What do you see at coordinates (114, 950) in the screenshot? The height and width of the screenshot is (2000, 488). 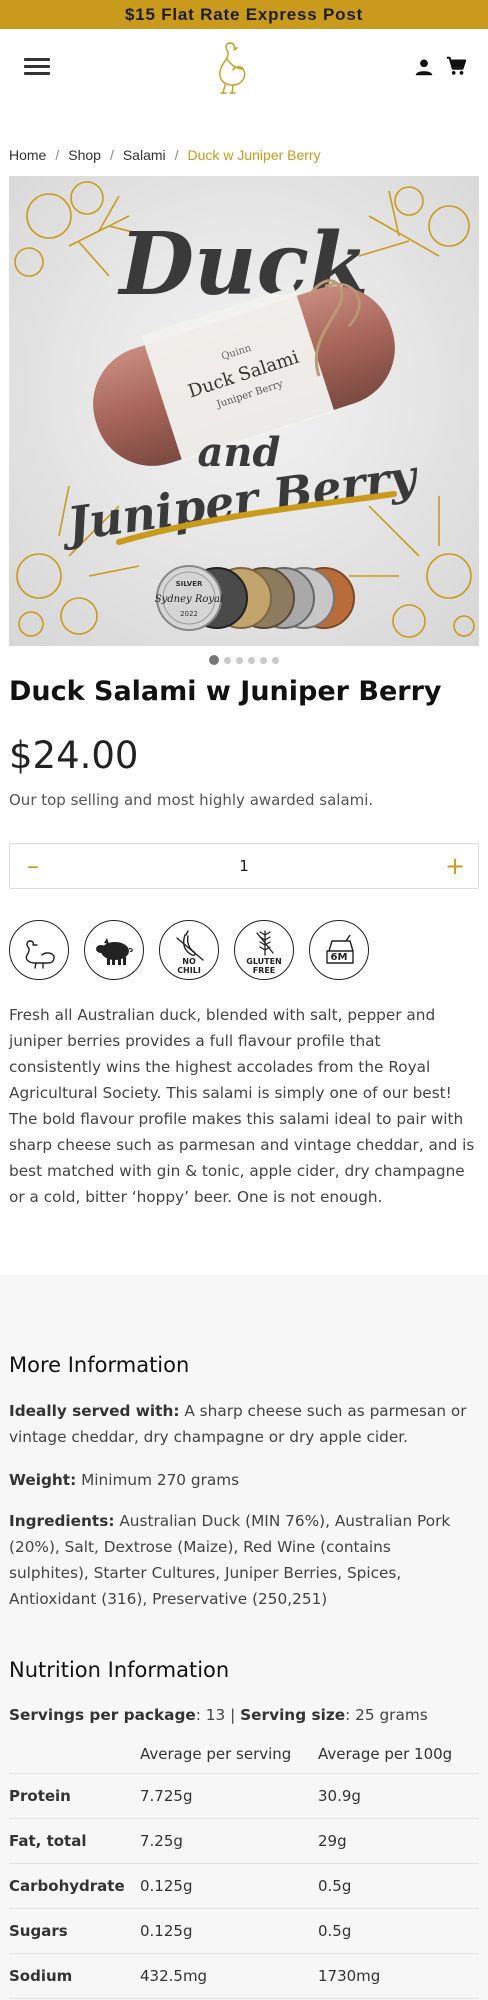 I see `pig-icon` at bounding box center [114, 950].